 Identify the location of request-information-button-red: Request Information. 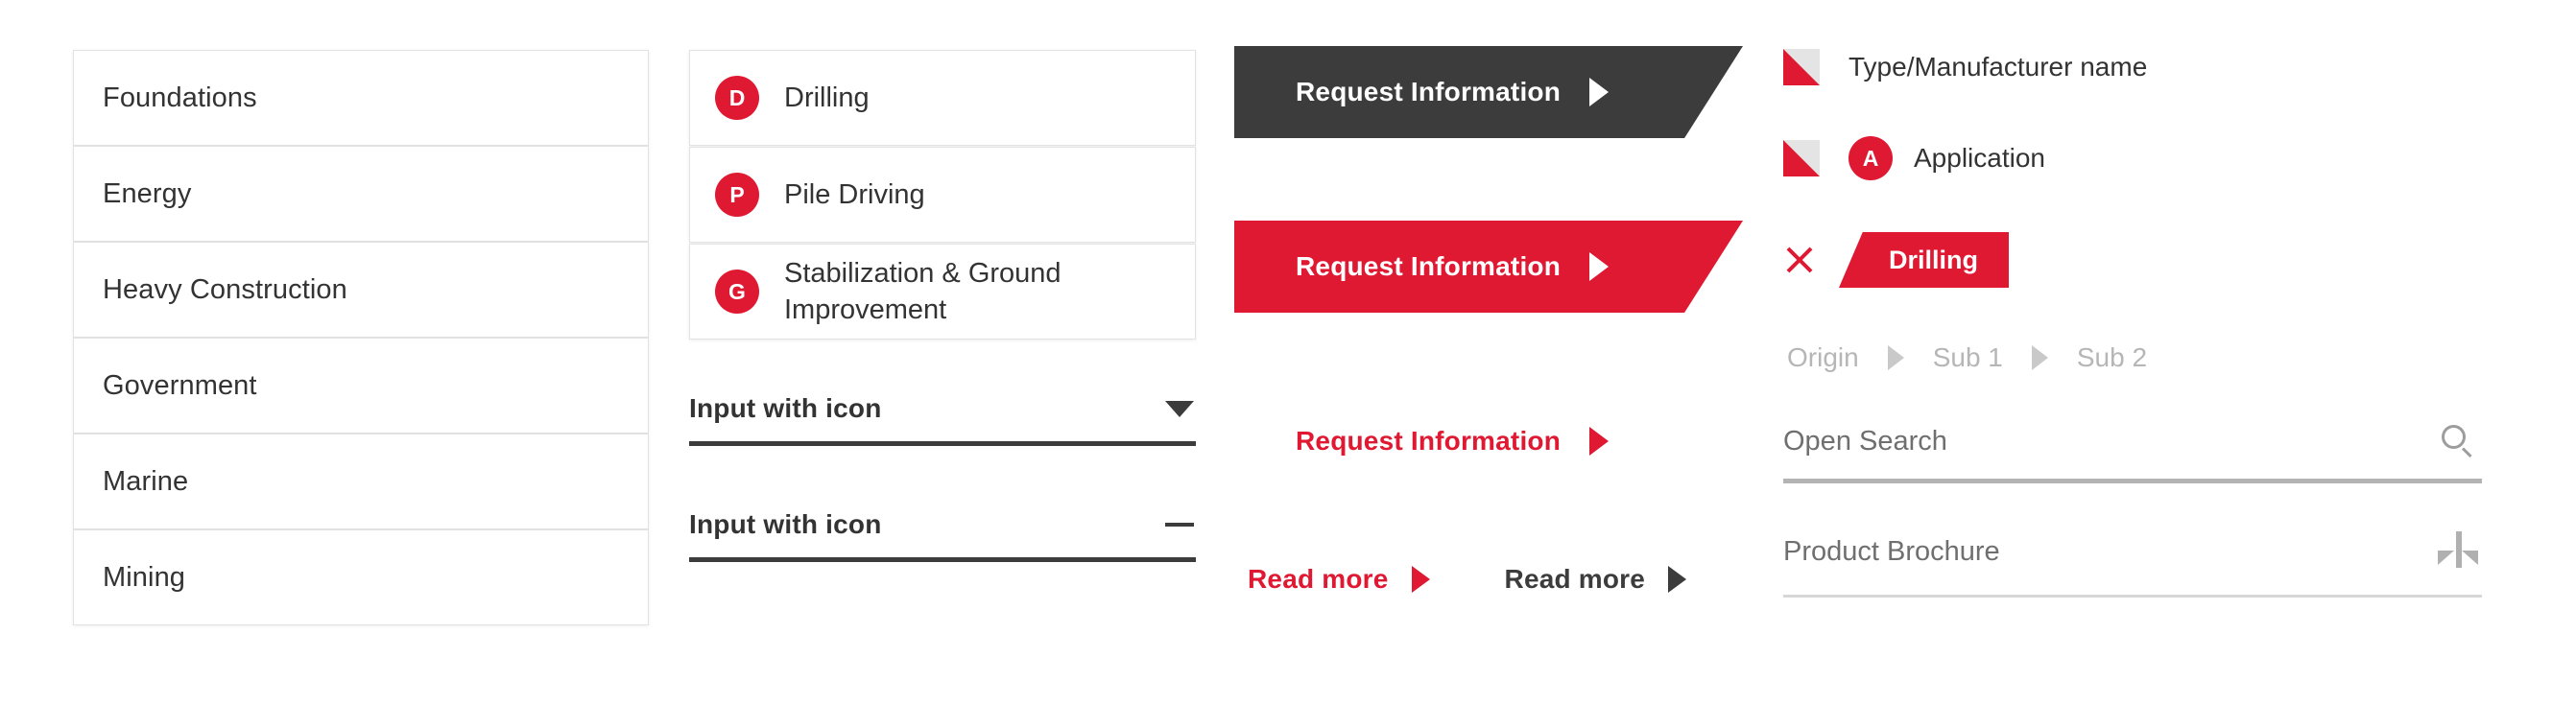
(1488, 267).